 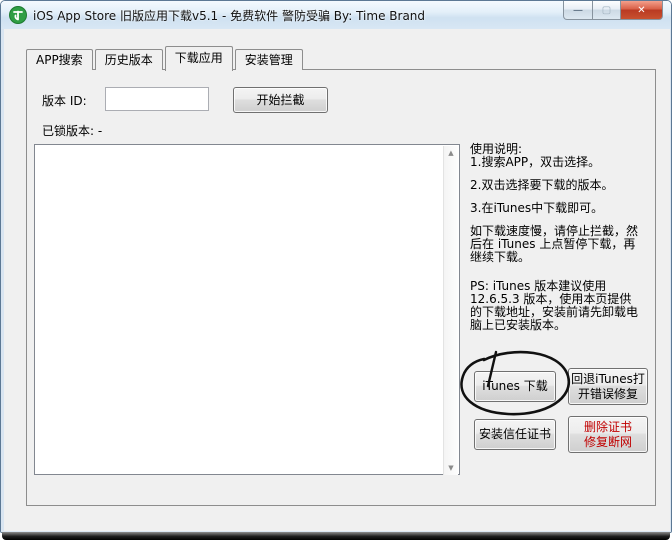 What do you see at coordinates (518, 325) in the screenshot?
I see `instruction-line: 脑上已安装版本。` at bounding box center [518, 325].